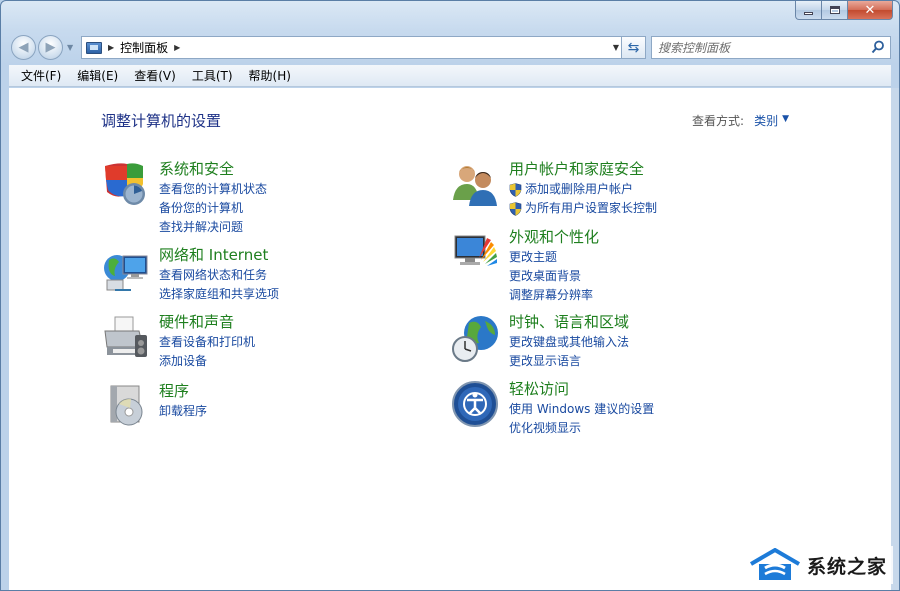 This screenshot has width=900, height=591. What do you see at coordinates (554, 295) in the screenshot?
I see `link-screen-resolution: 调整屏幕分辨率` at bounding box center [554, 295].